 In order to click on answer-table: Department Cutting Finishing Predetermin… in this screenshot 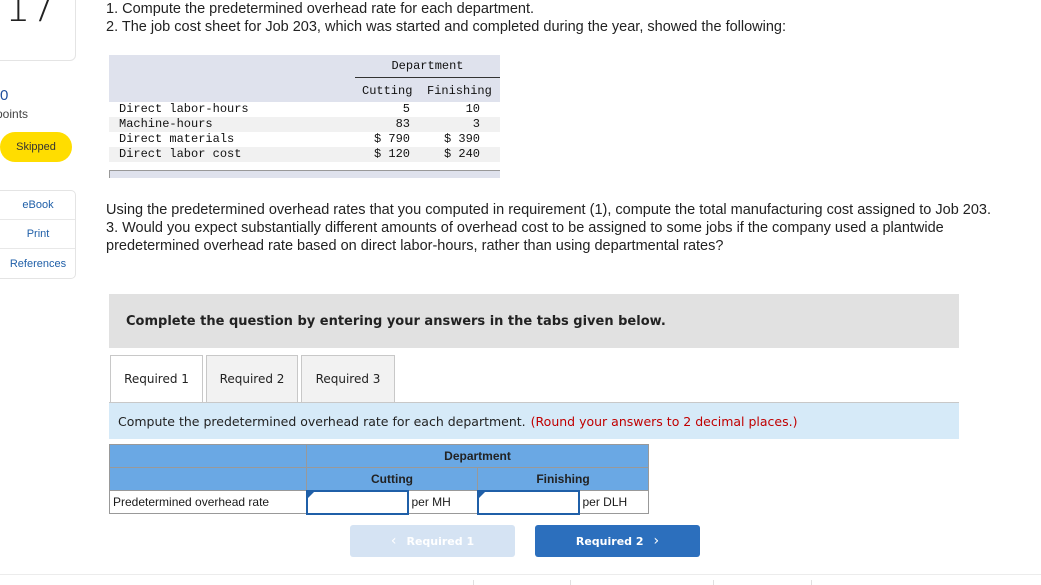, I will do `click(379, 479)`.